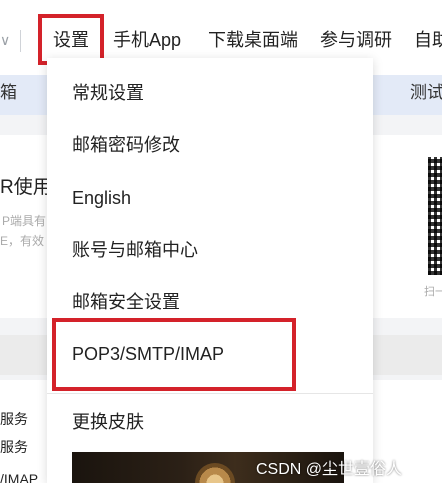 Image resolution: width=442 pixels, height=483 pixels. Describe the element at coordinates (253, 40) in the screenshot. I see `nav-item-desktop-download: 下载桌面端` at that location.